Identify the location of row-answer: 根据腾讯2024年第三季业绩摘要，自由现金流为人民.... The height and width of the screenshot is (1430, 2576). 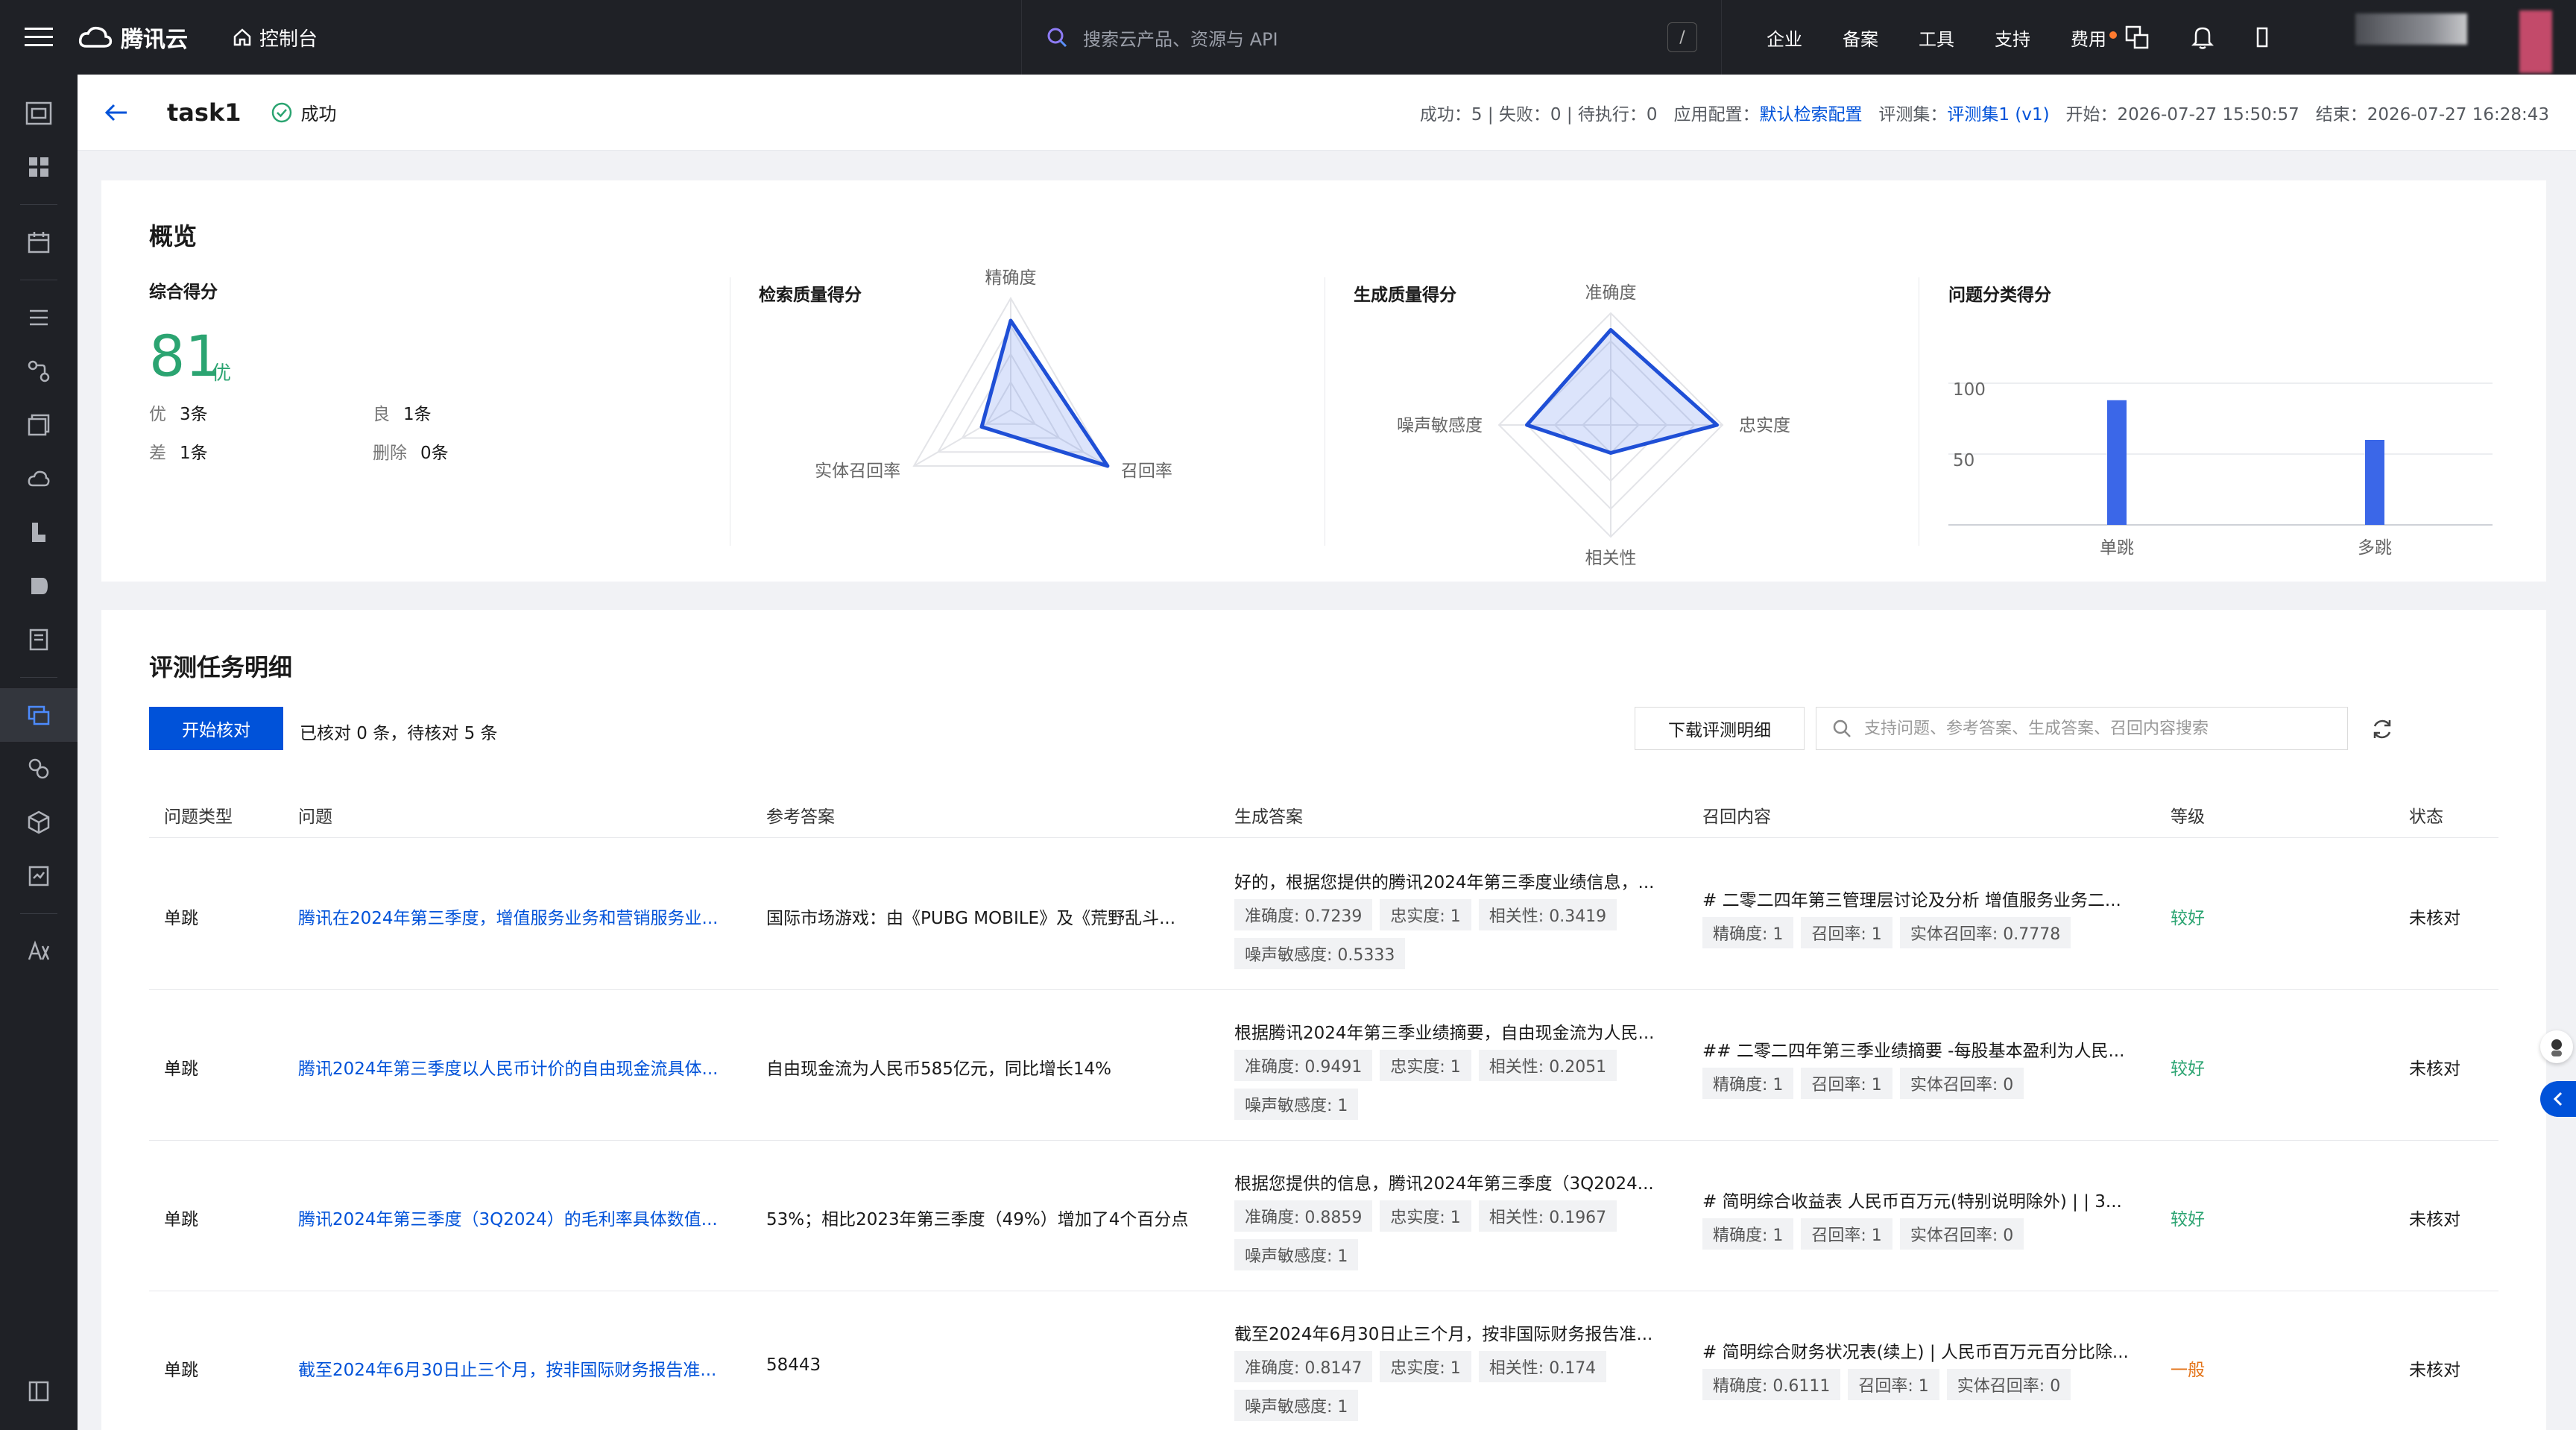
(1444, 1033).